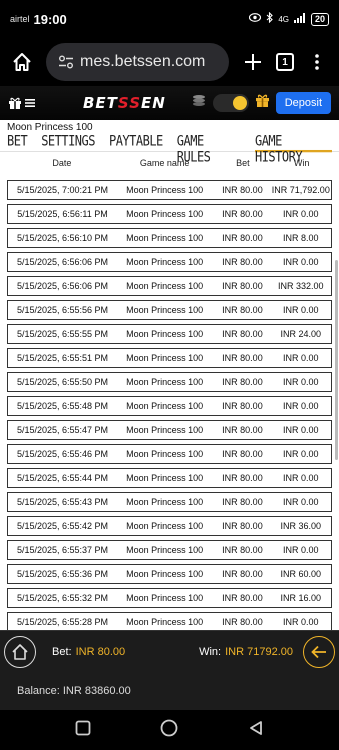  I want to click on deposit-button: Deposit, so click(303, 103).